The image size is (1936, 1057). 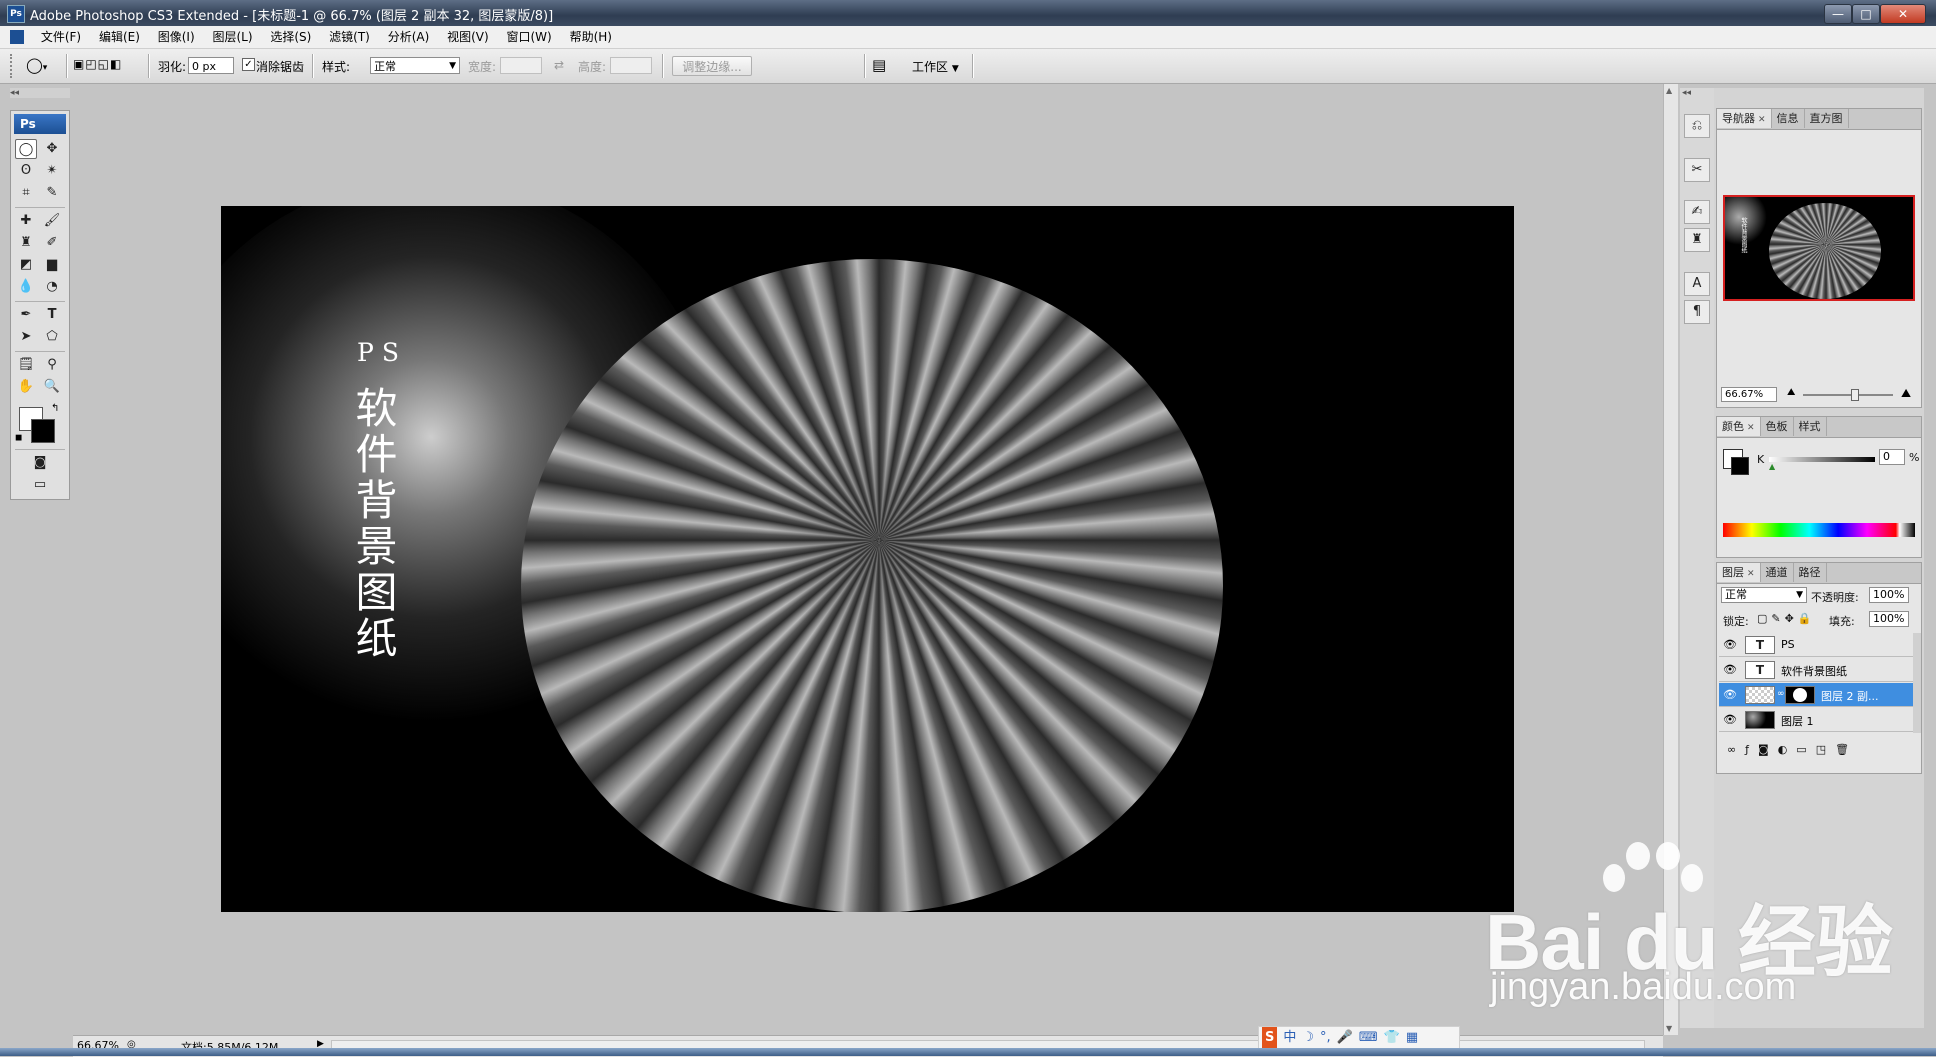 What do you see at coordinates (26, 221) in the screenshot?
I see `healing-brush-tool-icon: ✚` at bounding box center [26, 221].